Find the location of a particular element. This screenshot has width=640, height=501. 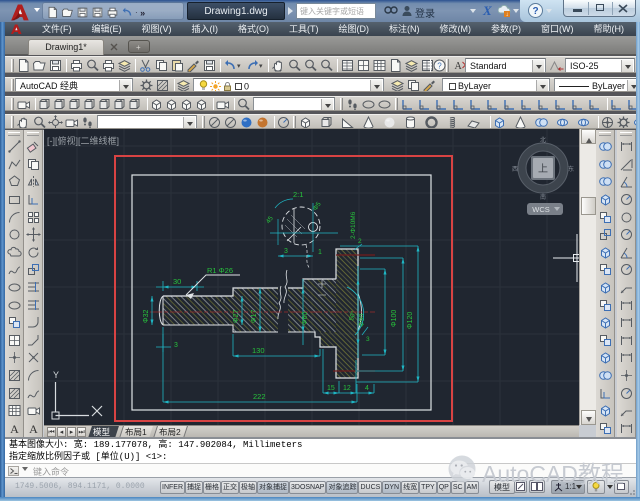

svg-text: Φ120 is located at coordinates (410, 320).